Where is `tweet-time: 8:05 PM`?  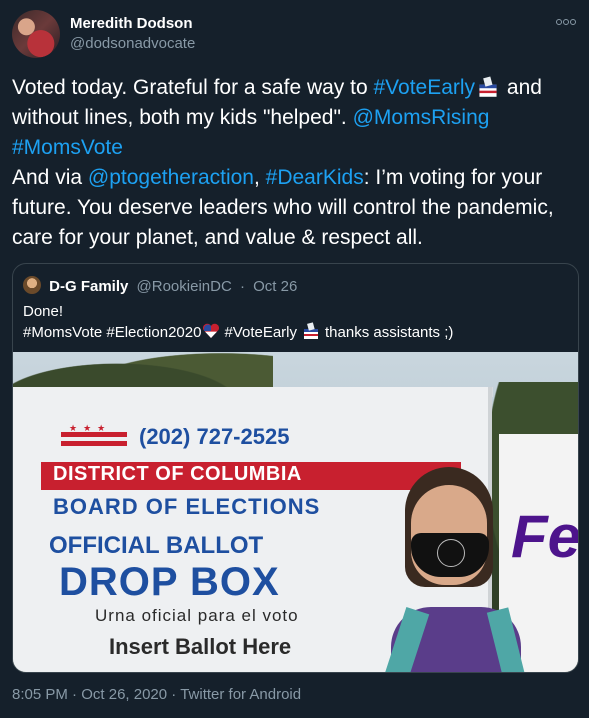 tweet-time: 8:05 PM is located at coordinates (40, 694).